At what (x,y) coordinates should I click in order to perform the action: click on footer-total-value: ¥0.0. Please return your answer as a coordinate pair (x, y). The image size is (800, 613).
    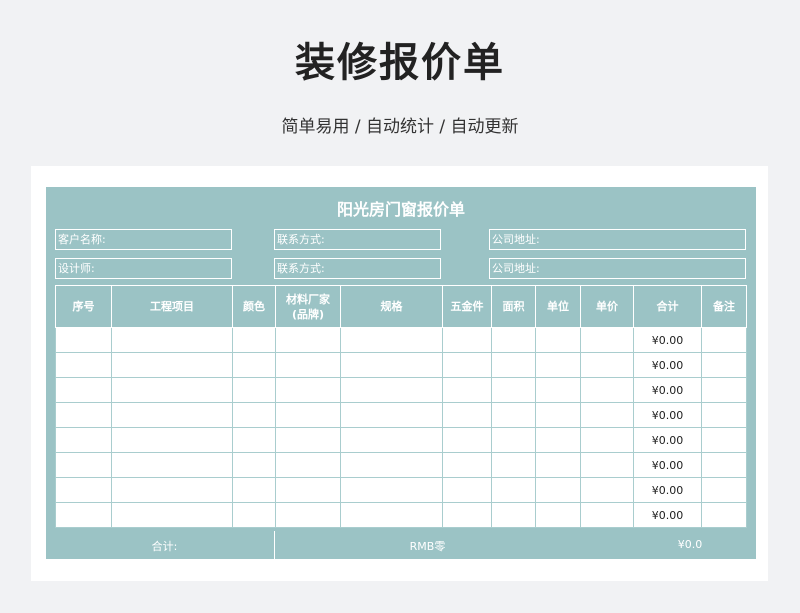
    Looking at the image, I should click on (690, 544).